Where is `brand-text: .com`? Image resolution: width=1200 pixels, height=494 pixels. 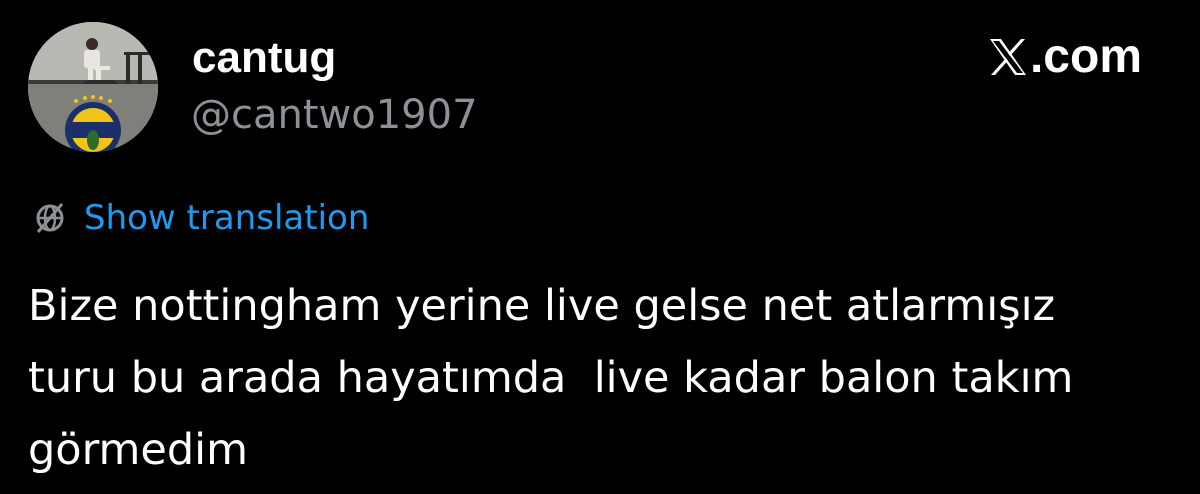 brand-text: .com is located at coordinates (1085, 56).